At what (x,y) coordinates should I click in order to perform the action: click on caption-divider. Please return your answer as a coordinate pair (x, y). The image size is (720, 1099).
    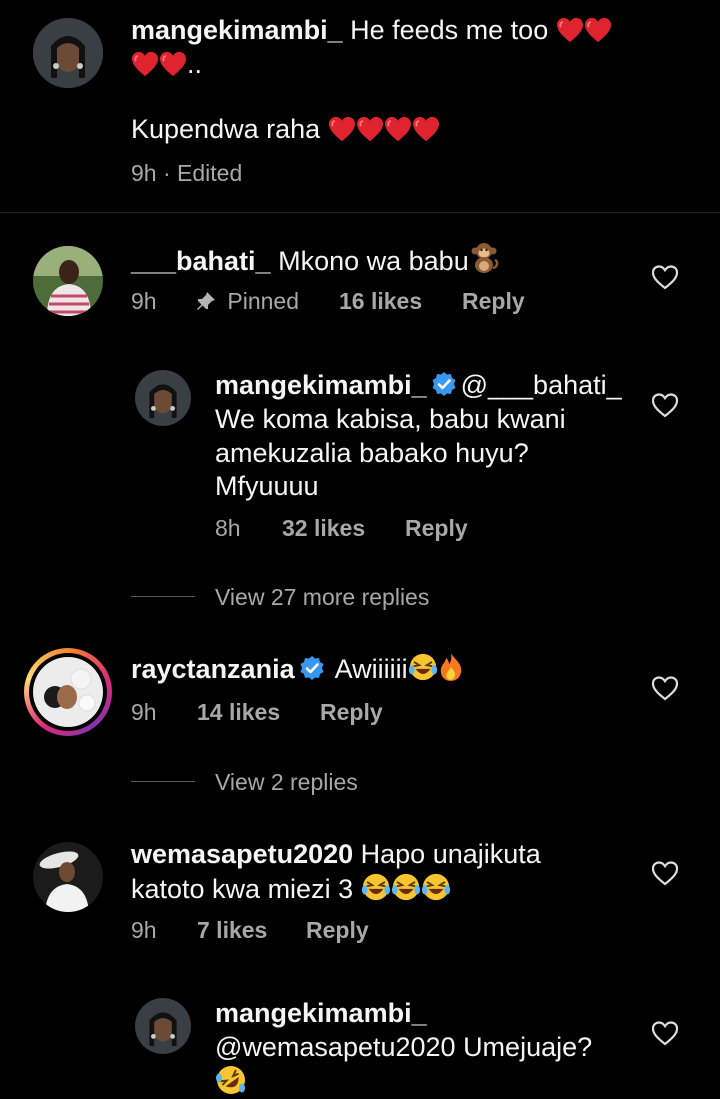
    Looking at the image, I should click on (360, 212).